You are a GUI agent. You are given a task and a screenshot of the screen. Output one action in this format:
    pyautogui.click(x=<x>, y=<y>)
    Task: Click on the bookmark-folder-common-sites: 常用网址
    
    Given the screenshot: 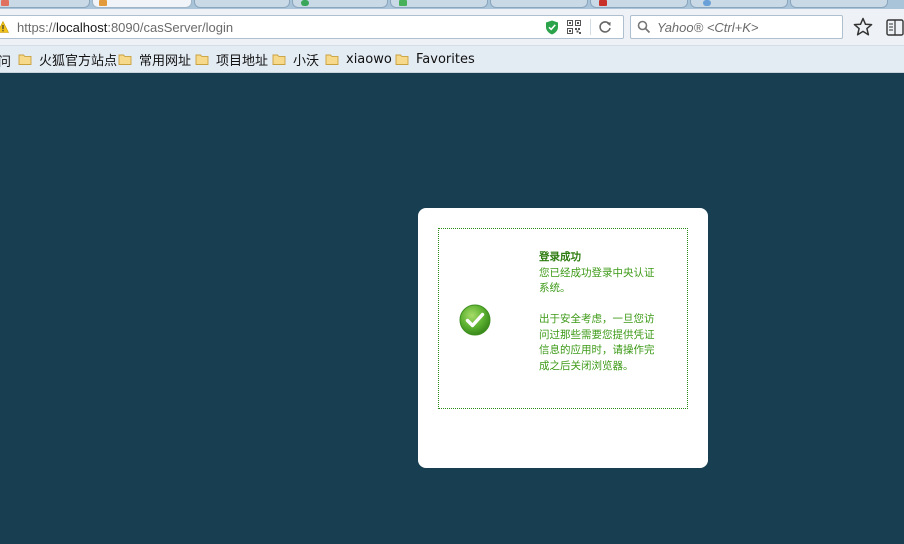 What is the action you would take?
    pyautogui.click(x=155, y=59)
    